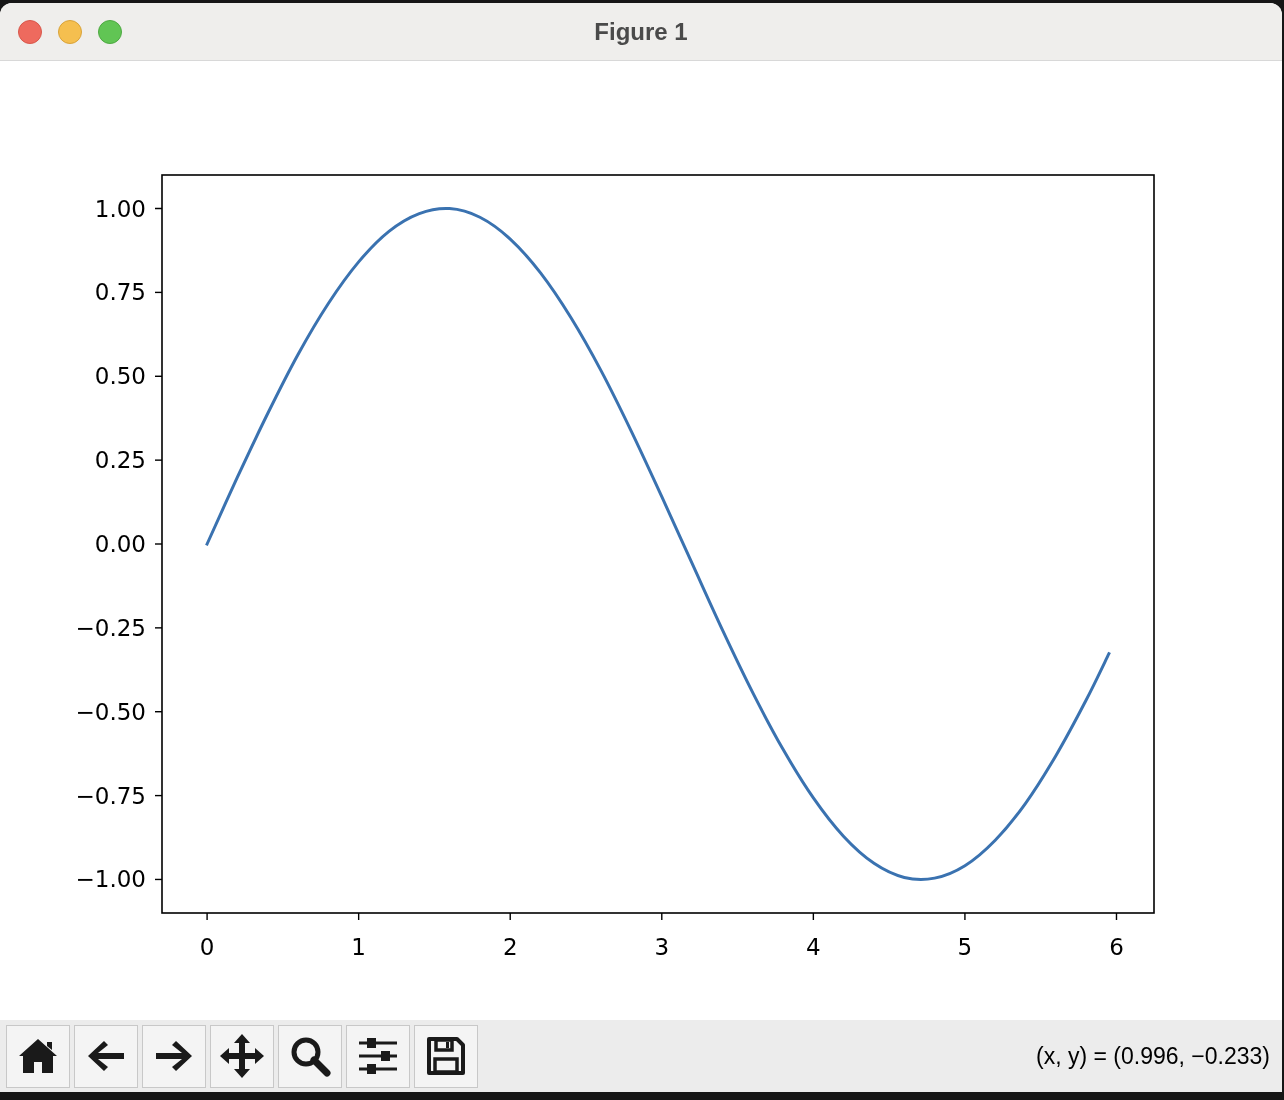 Image resolution: width=1284 pixels, height=1100 pixels. I want to click on forward-button, so click(174, 1056).